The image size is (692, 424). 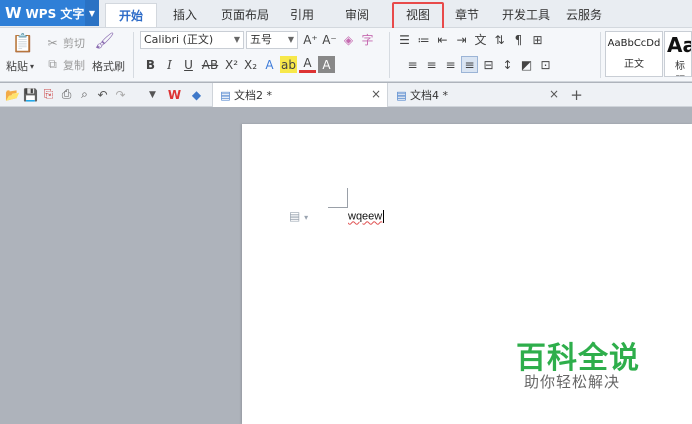 I want to click on font-size-value: 五号, so click(x=261, y=39).